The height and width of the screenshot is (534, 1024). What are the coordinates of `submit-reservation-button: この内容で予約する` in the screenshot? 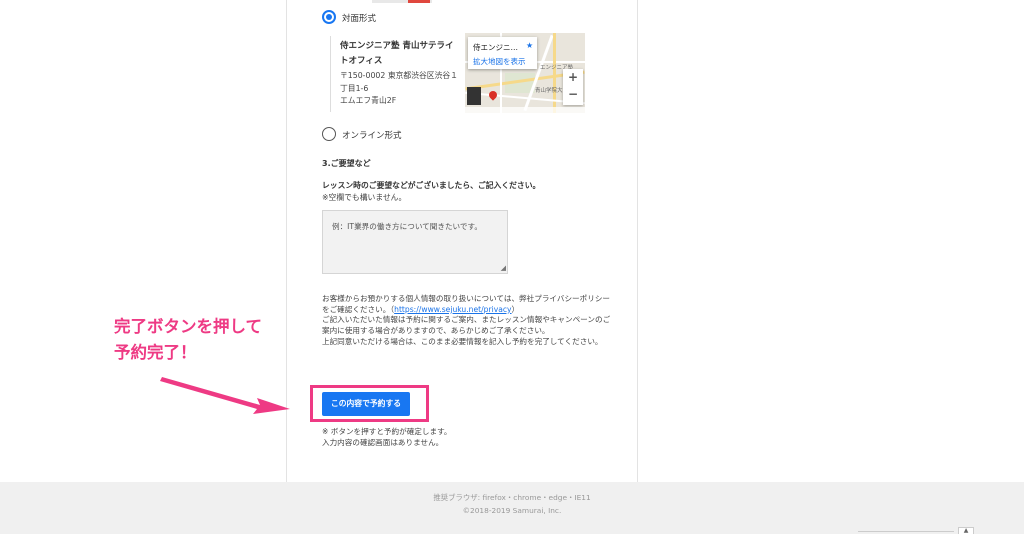 It's located at (366, 404).